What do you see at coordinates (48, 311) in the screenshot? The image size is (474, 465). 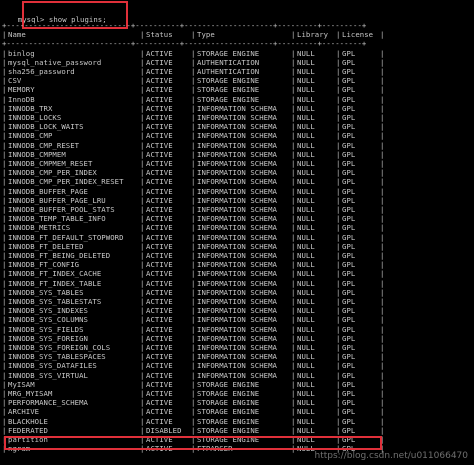 I see `cell-name: INNODB_SYS_INDEXES` at bounding box center [48, 311].